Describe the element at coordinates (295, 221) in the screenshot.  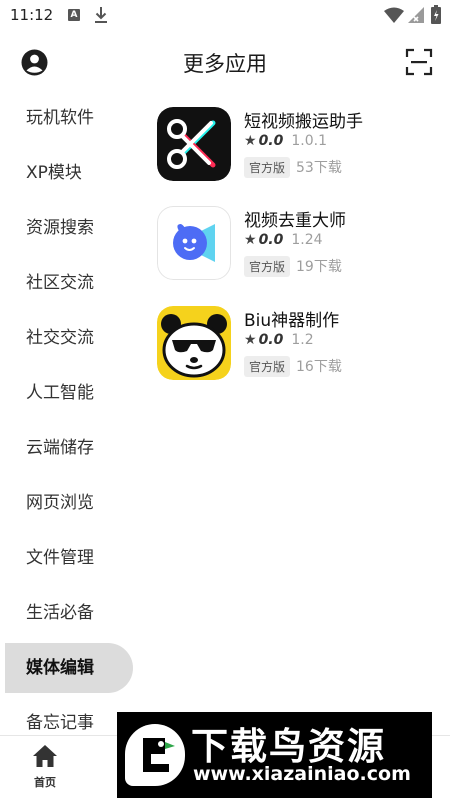
I see `app-name: 视频去重大师` at that location.